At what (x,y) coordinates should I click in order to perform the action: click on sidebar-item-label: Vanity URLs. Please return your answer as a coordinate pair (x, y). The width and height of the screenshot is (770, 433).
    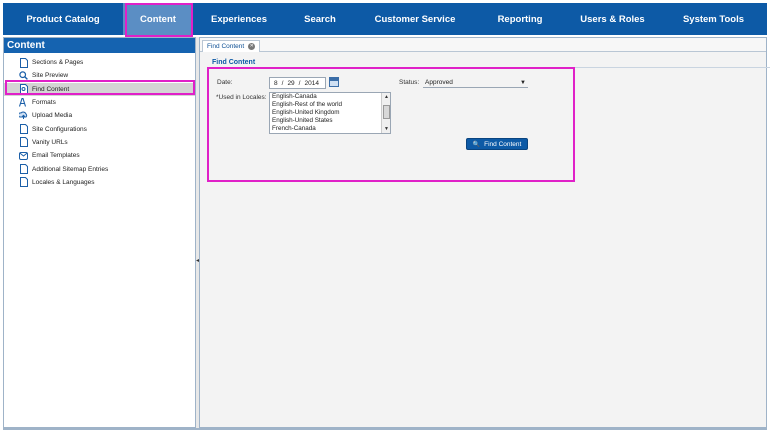
    Looking at the image, I should click on (50, 142).